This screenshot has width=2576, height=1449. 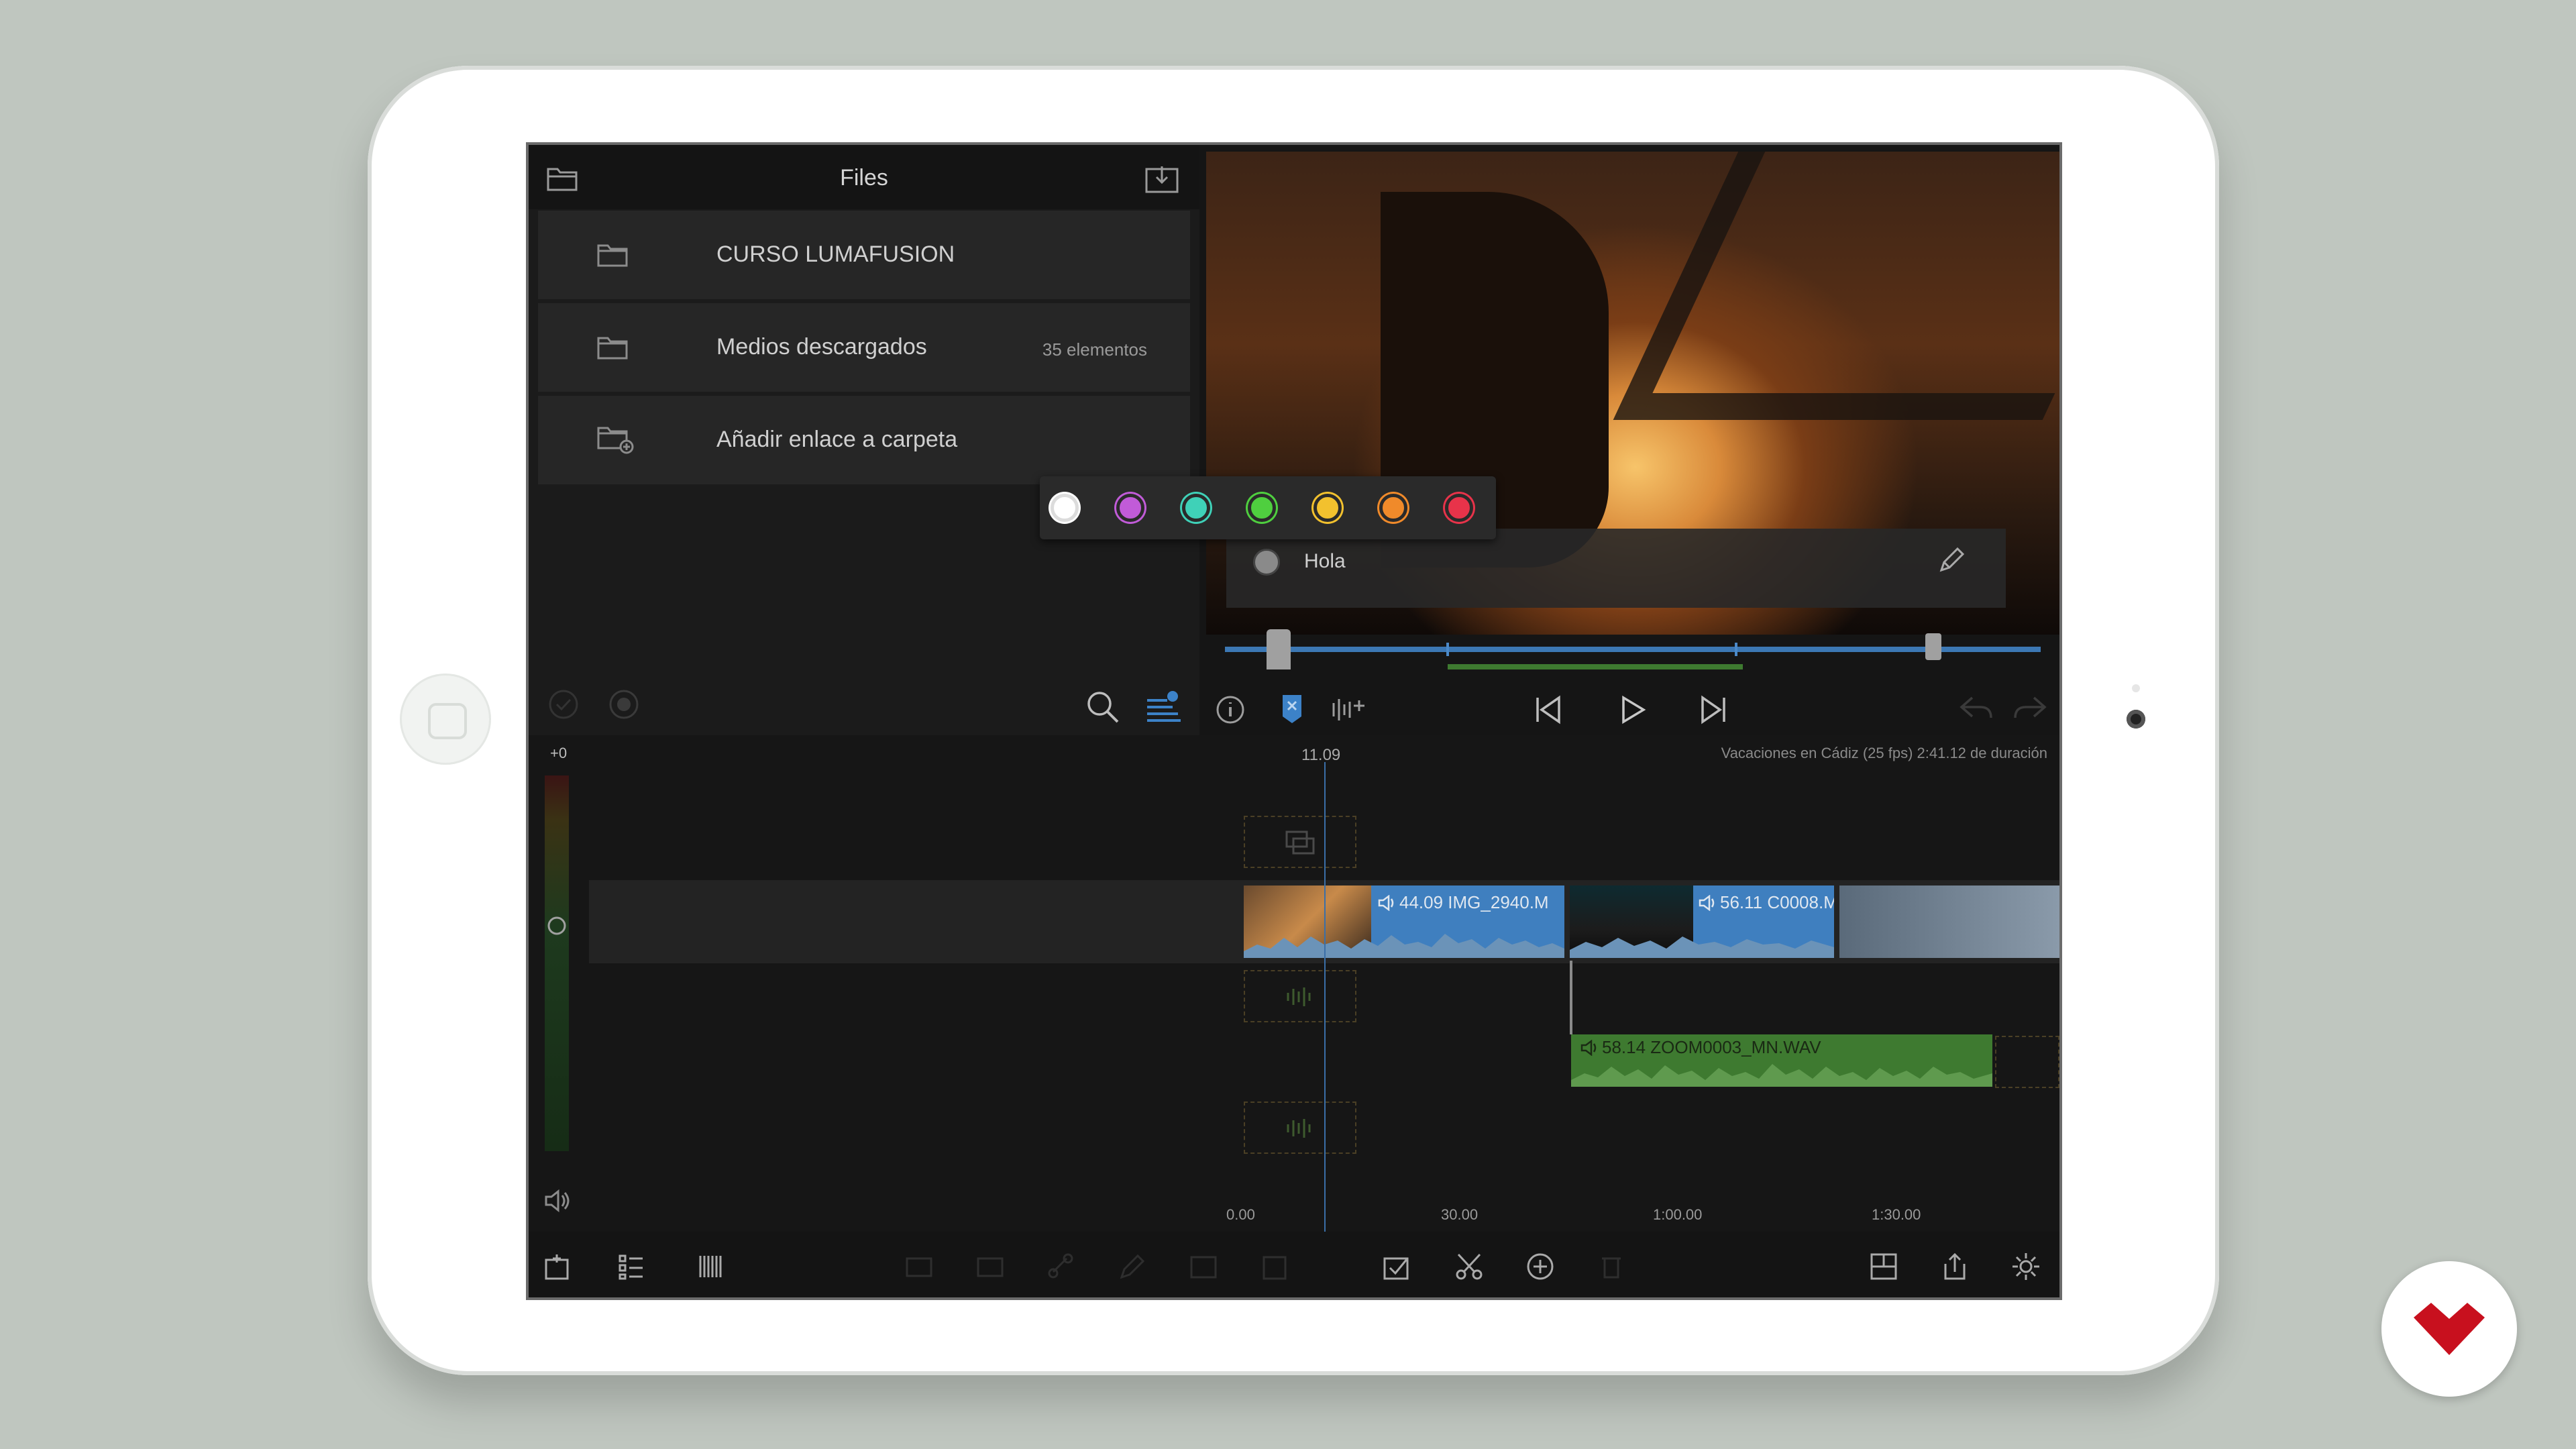 What do you see at coordinates (1611, 1268) in the screenshot?
I see `trash-icon` at bounding box center [1611, 1268].